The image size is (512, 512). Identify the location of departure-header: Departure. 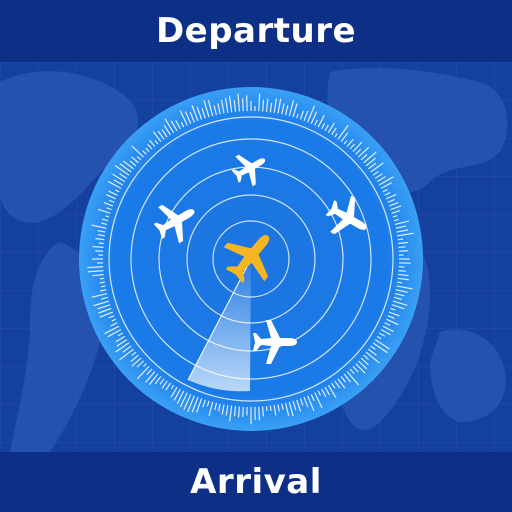
(256, 31).